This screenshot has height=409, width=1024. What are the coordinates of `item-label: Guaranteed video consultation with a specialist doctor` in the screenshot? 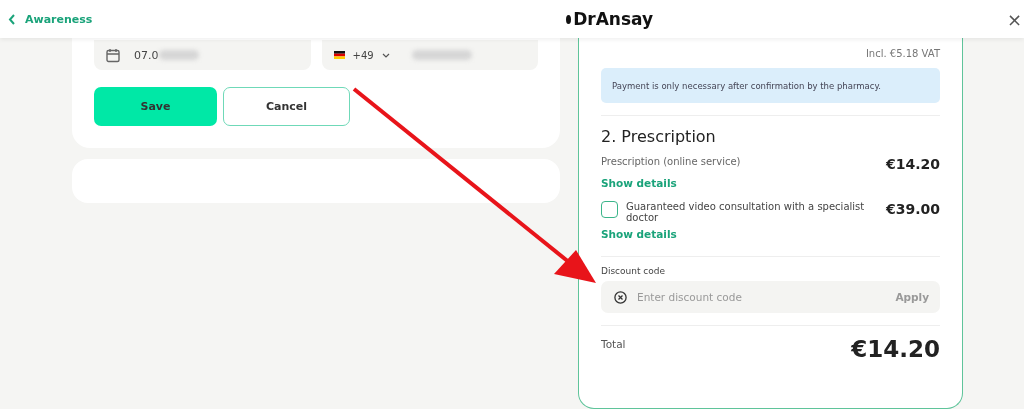 It's located at (746, 212).